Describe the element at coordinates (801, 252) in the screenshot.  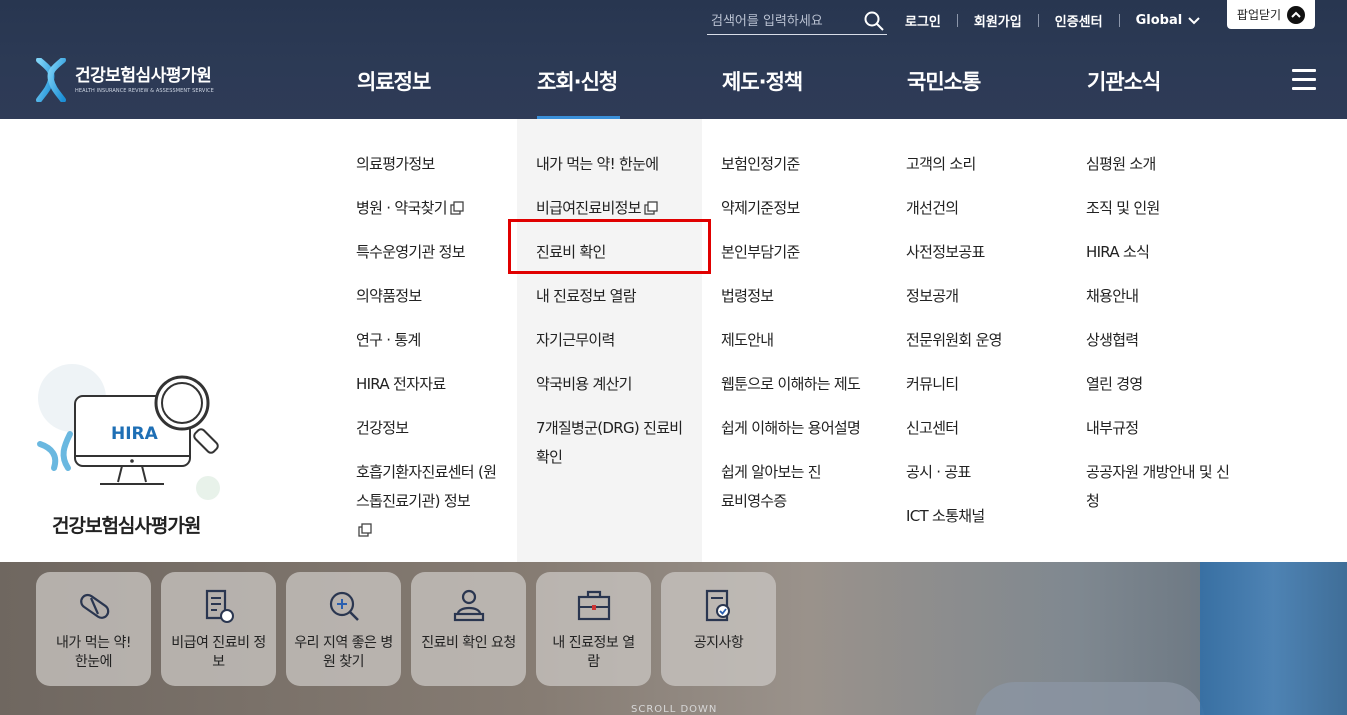
I see `menu-item: 본인부담기준` at that location.